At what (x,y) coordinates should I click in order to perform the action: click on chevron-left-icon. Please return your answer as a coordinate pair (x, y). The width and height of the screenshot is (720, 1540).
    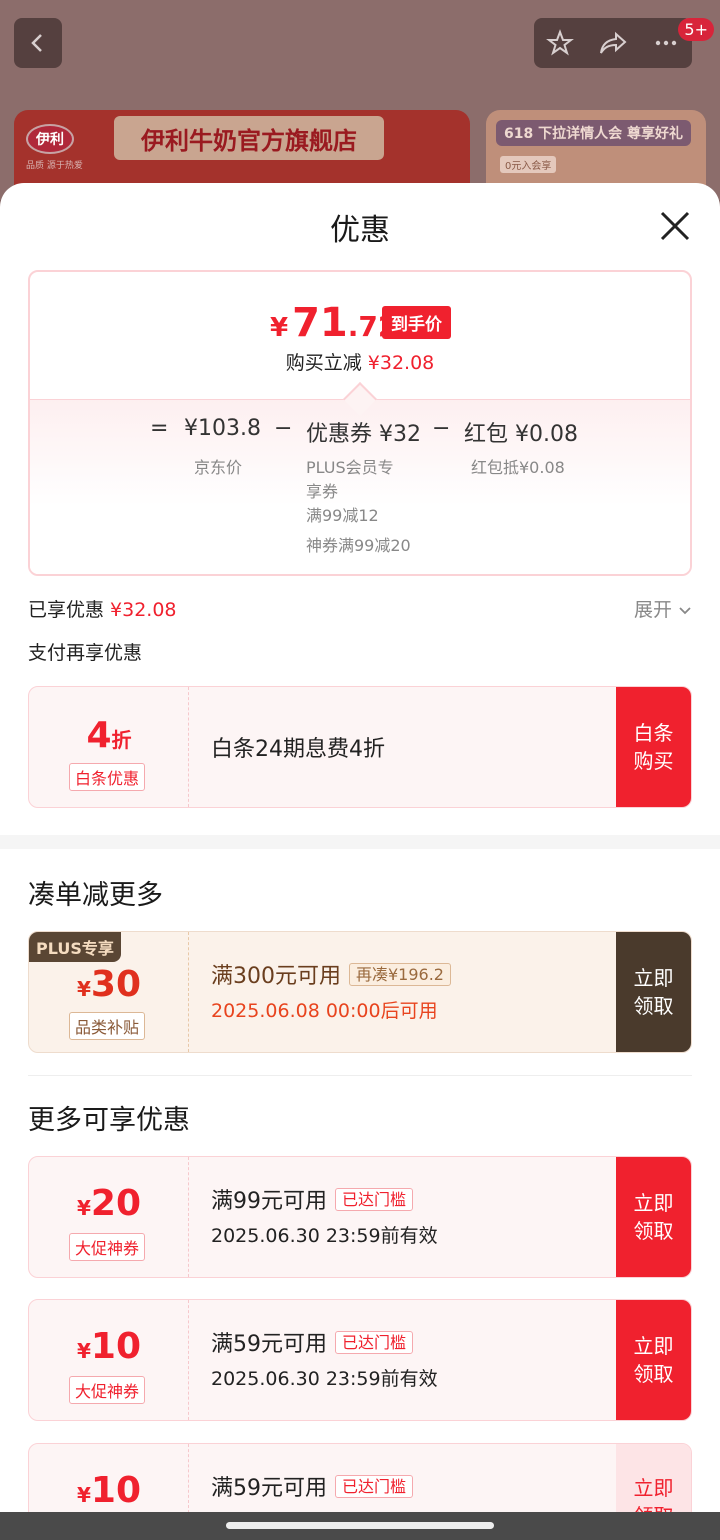
    Looking at the image, I should click on (36, 43).